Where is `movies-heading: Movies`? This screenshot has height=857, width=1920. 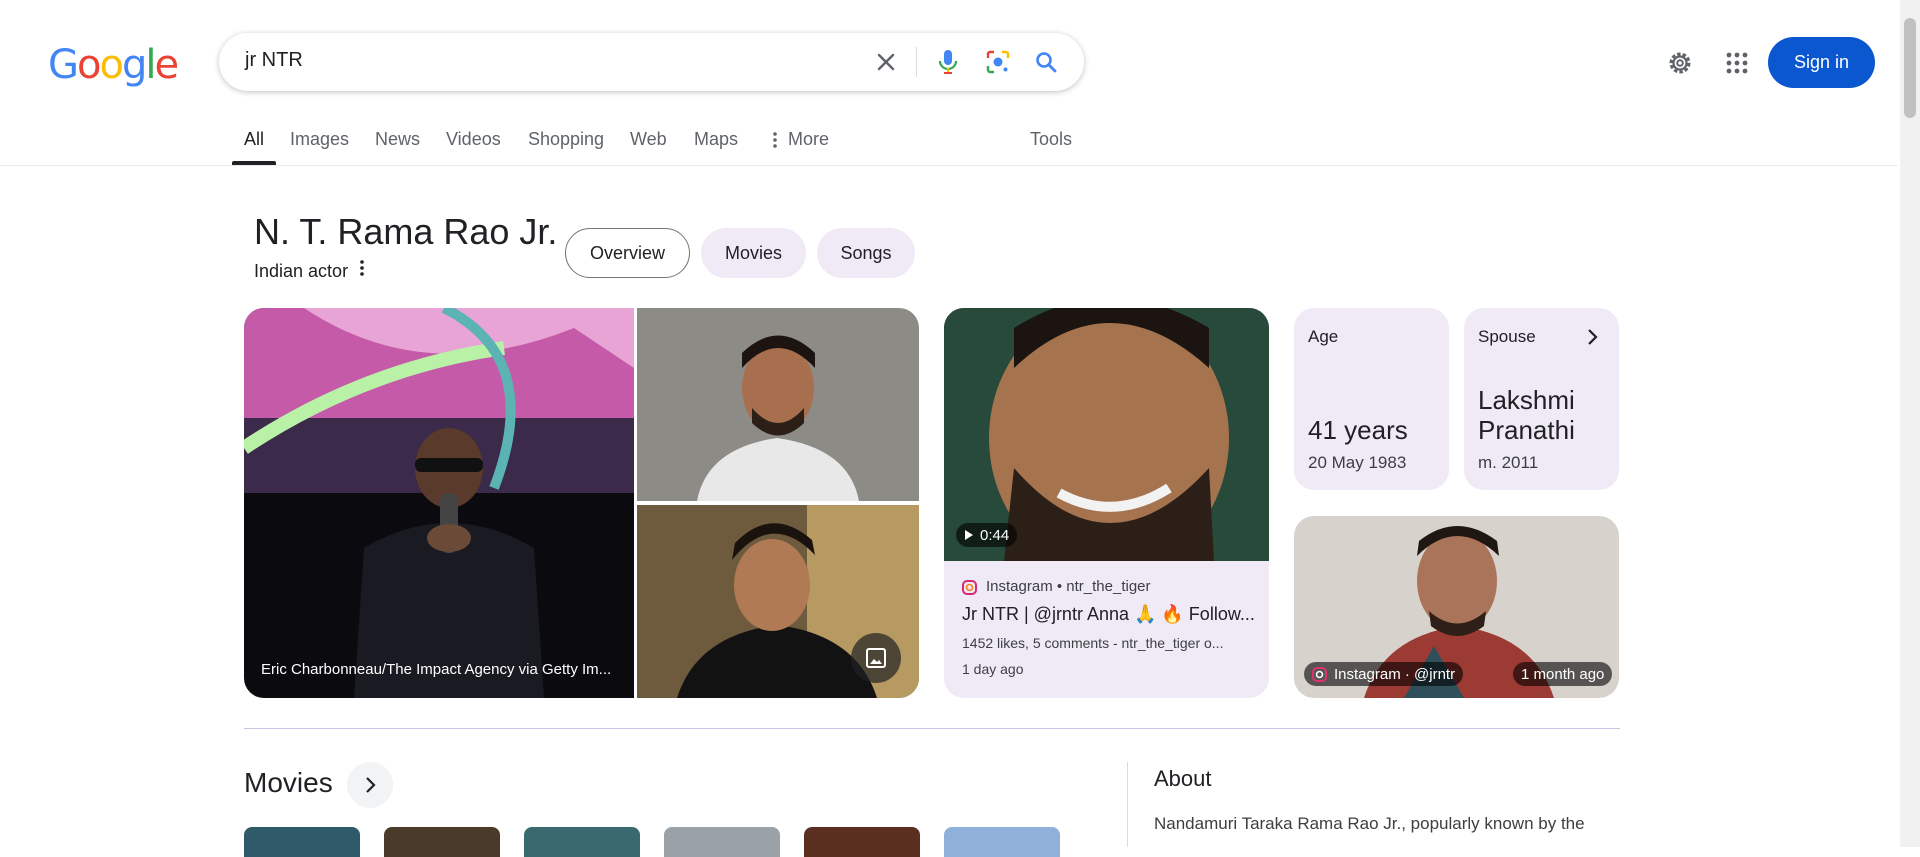 movies-heading: Movies is located at coordinates (288, 782).